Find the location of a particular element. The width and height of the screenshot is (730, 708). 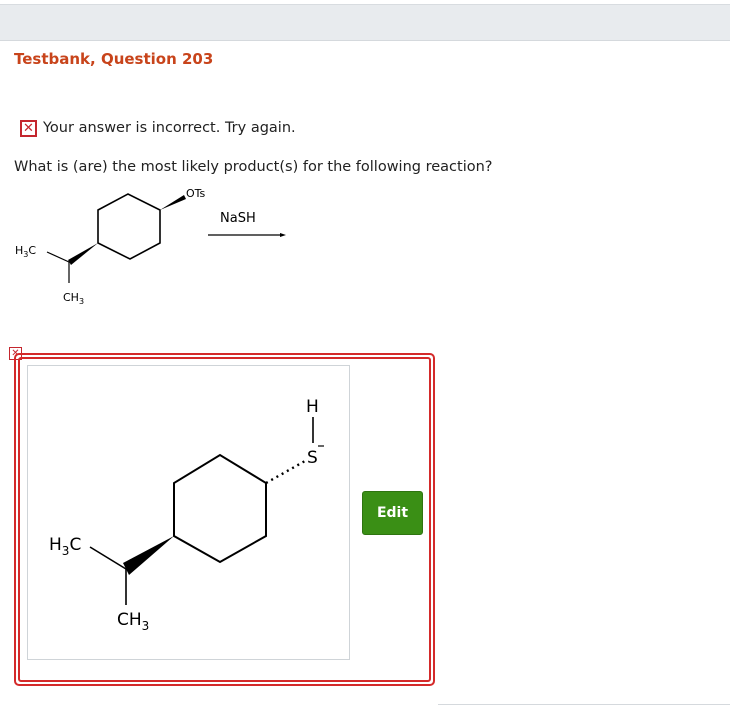

product-ch3-label: CH3 is located at coordinates (133, 621).